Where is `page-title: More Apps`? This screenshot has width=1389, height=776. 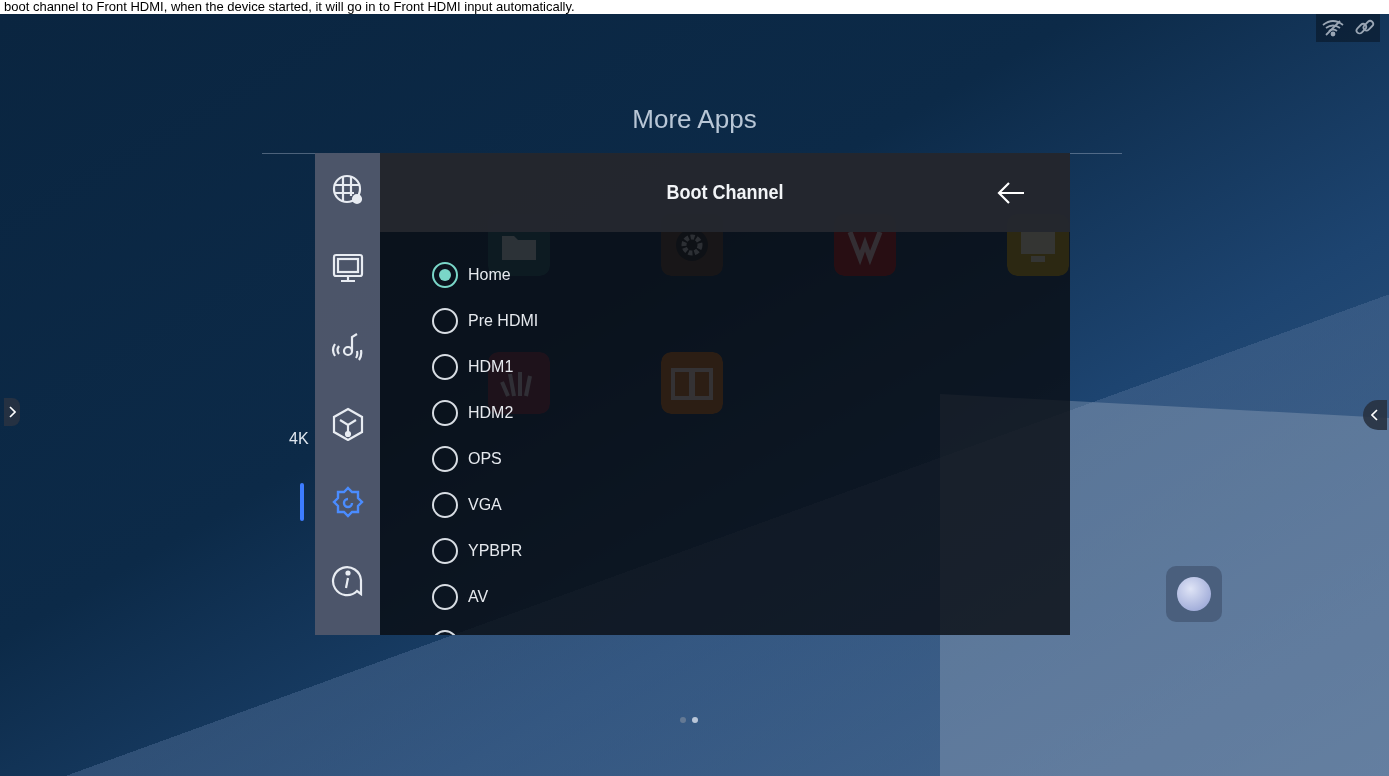 page-title: More Apps is located at coordinates (694, 119).